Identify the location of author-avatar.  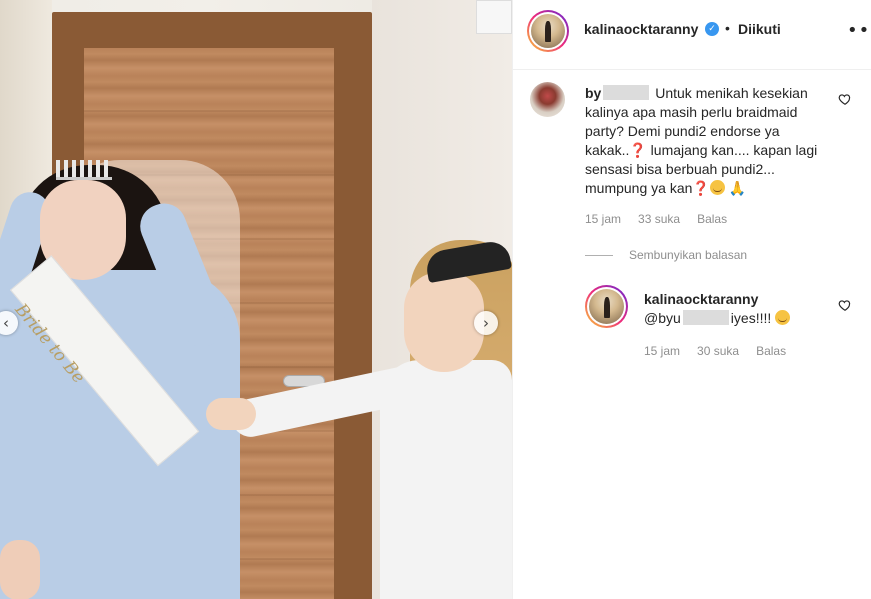
(548, 31).